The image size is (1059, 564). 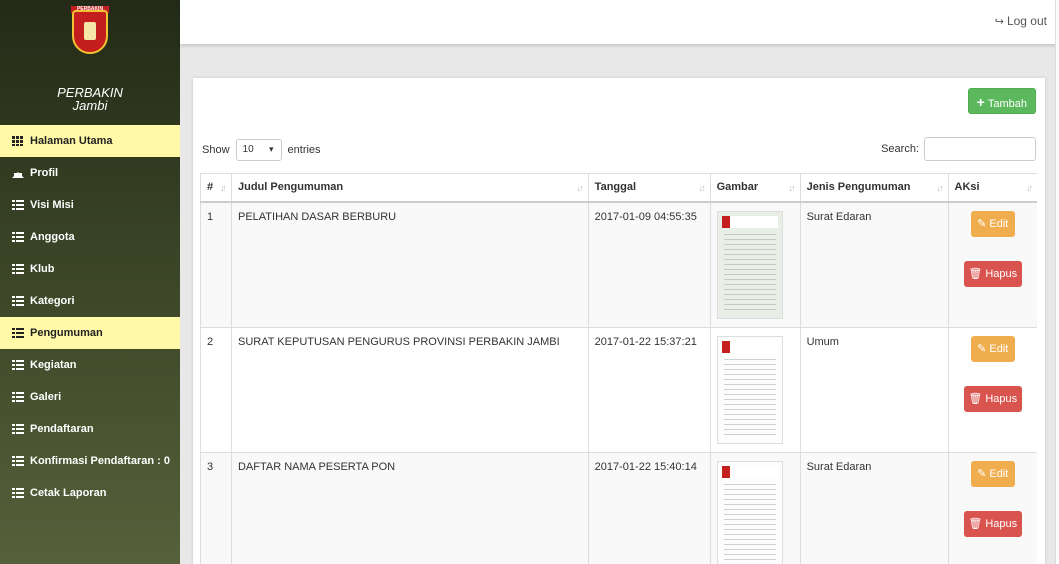 I want to click on column-header-judul: Judul Pengumuman ↓↑, so click(x=409, y=188).